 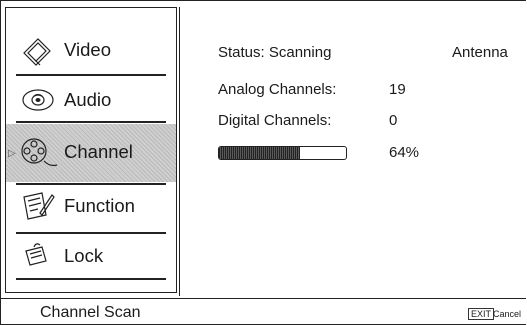 What do you see at coordinates (87, 49) in the screenshot?
I see `menu-item-label: Video` at bounding box center [87, 49].